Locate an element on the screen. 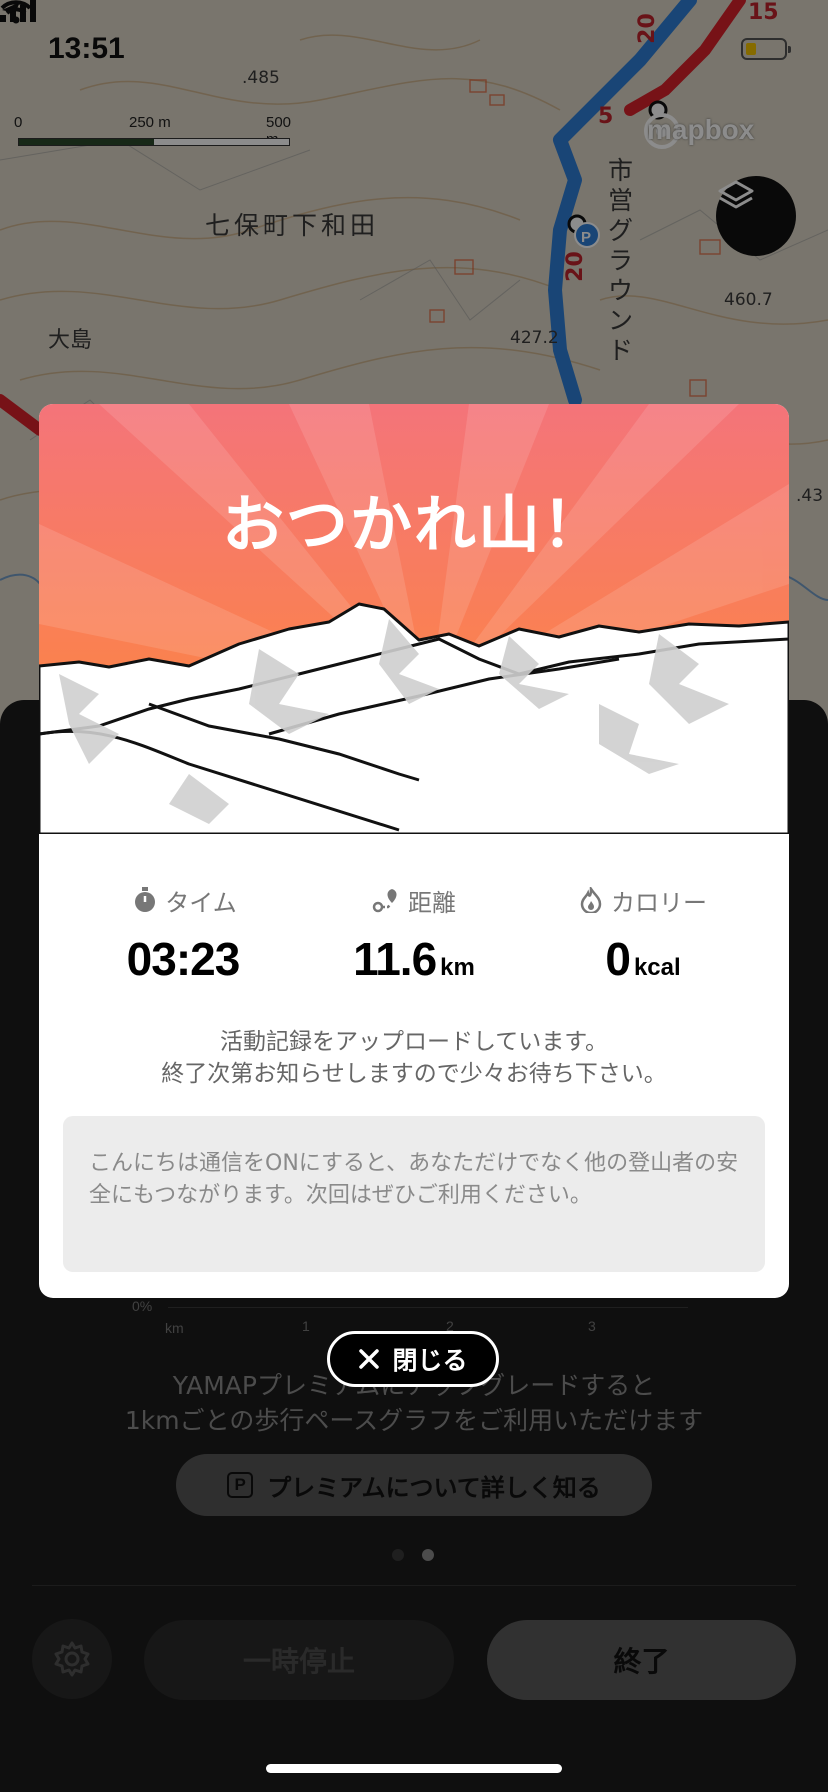 This screenshot has height=1792, width=828. stopwatch-icon is located at coordinates (145, 899).